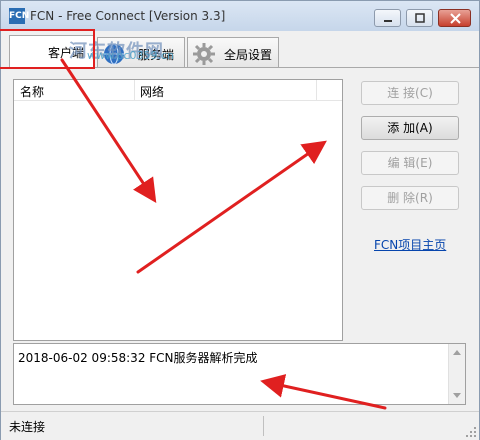  What do you see at coordinates (240, 16) in the screenshot?
I see `title-bar: FCN FCN - Free Connect [Version 3.3]` at bounding box center [240, 16].